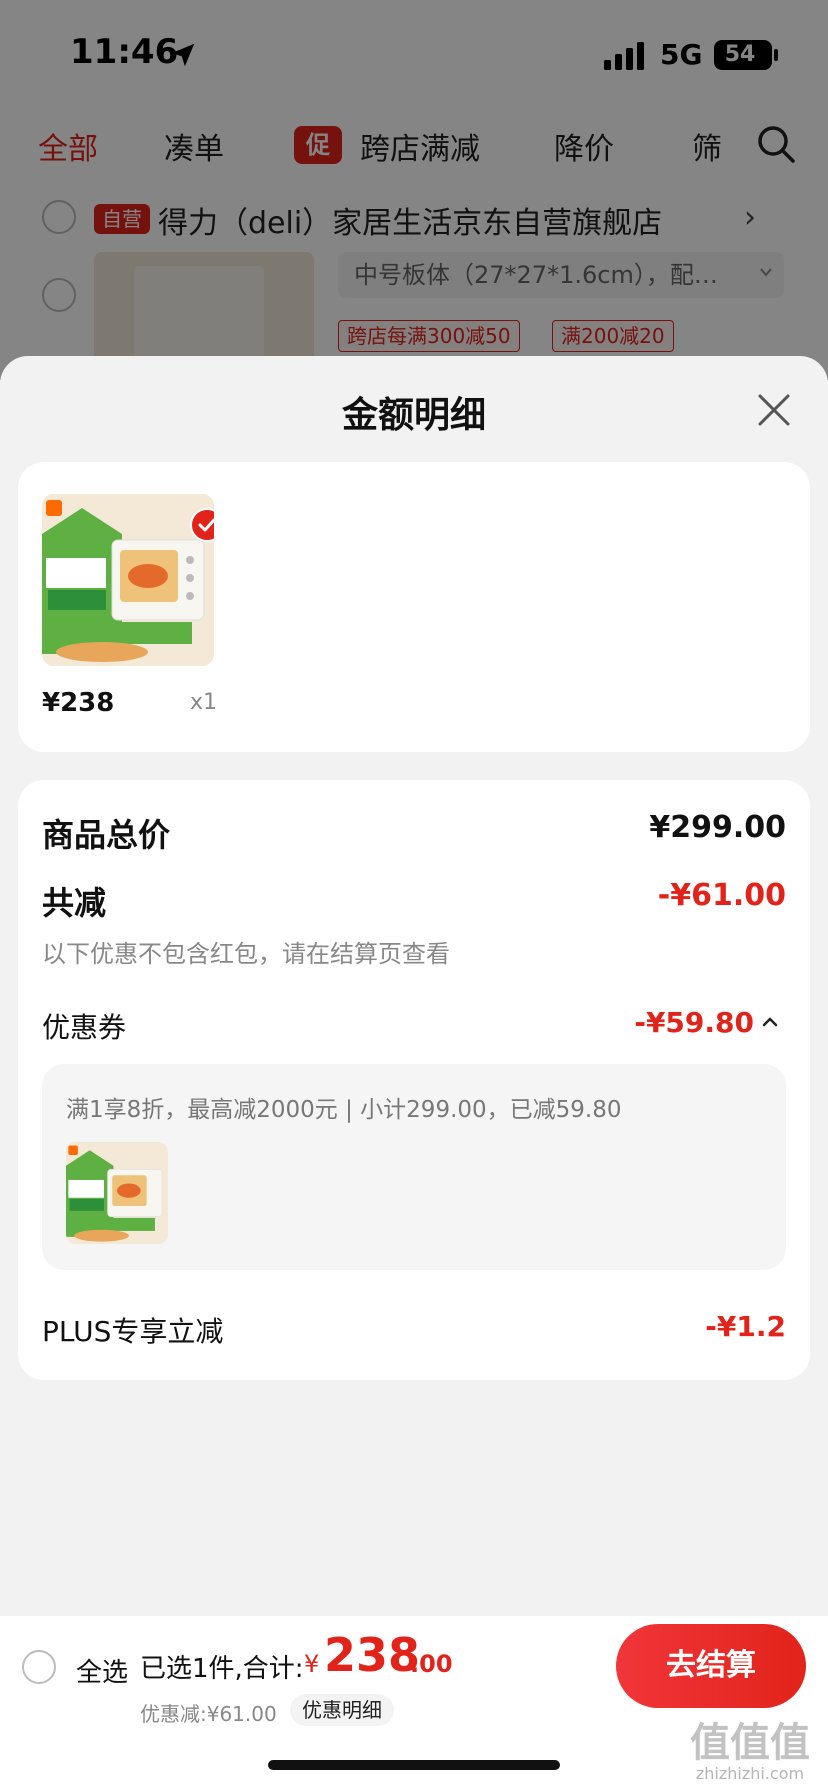 This screenshot has width=828, height=1792. I want to click on watermark-domain: zhizhizhi.com, so click(750, 1773).